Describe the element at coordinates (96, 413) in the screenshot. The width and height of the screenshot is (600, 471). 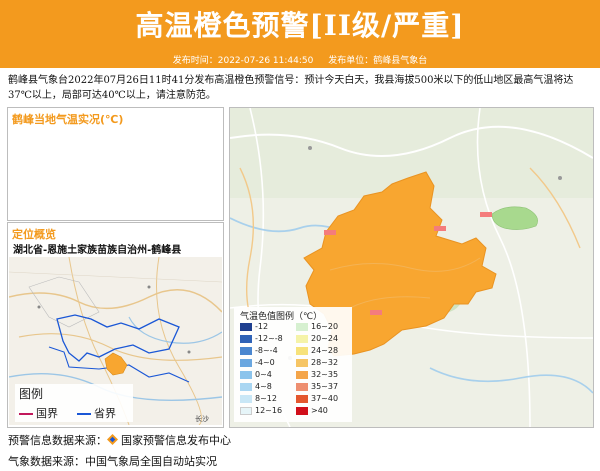
I see `legend-provincial-border: 省界` at that location.